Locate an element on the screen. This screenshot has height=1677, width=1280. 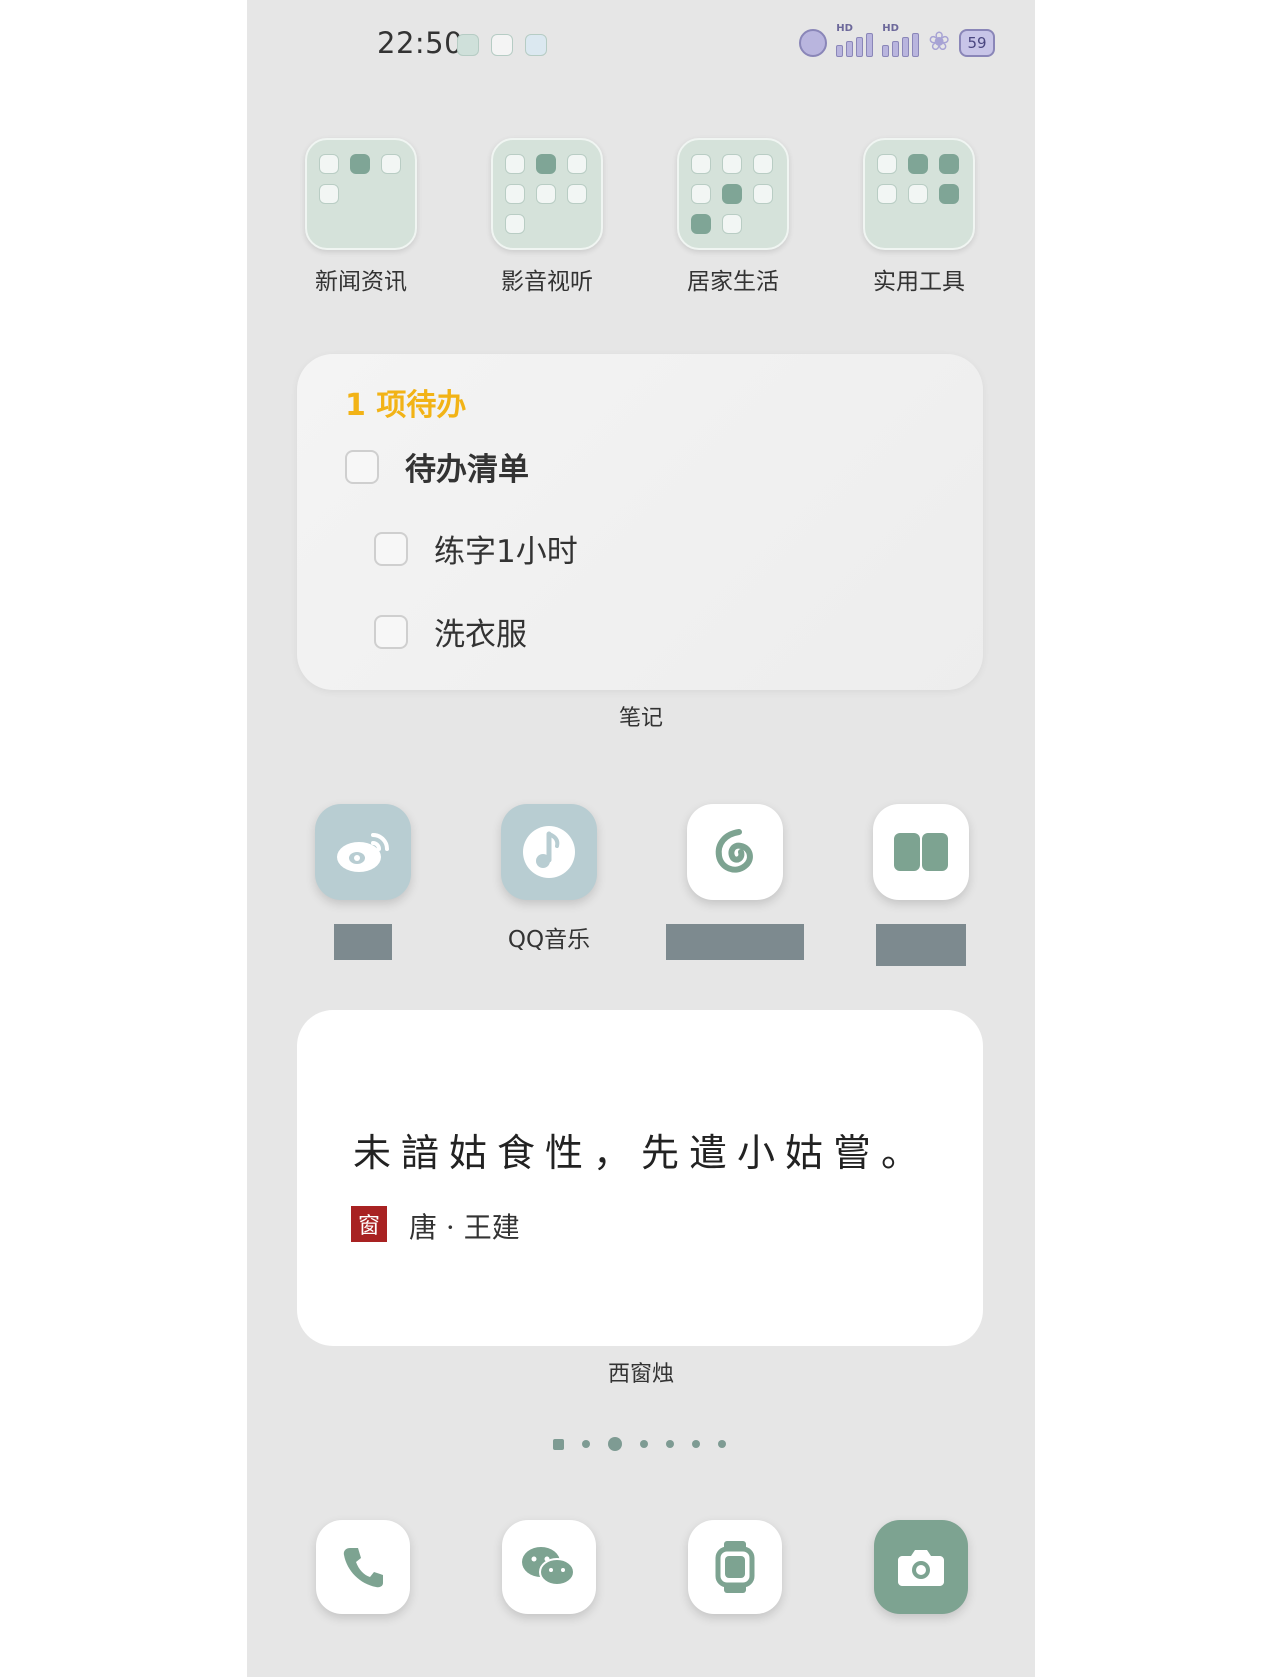
todo-count: 1 项待办 is located at coordinates (406, 405).